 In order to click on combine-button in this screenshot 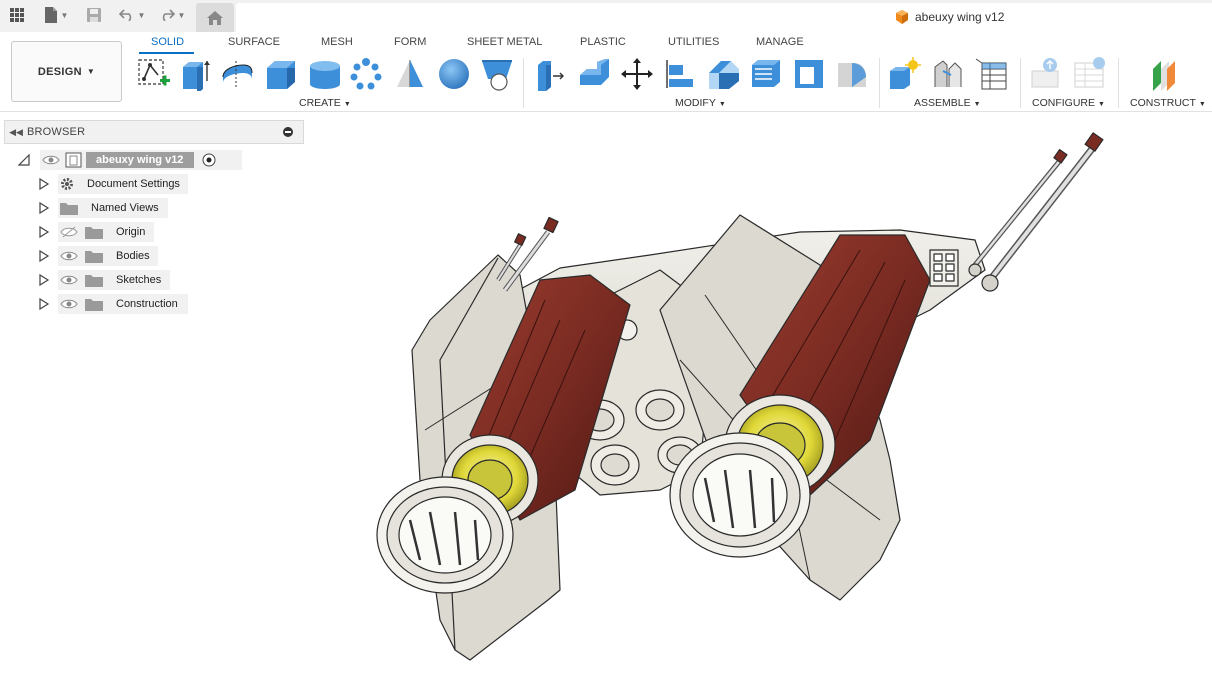, I will do `click(809, 74)`.